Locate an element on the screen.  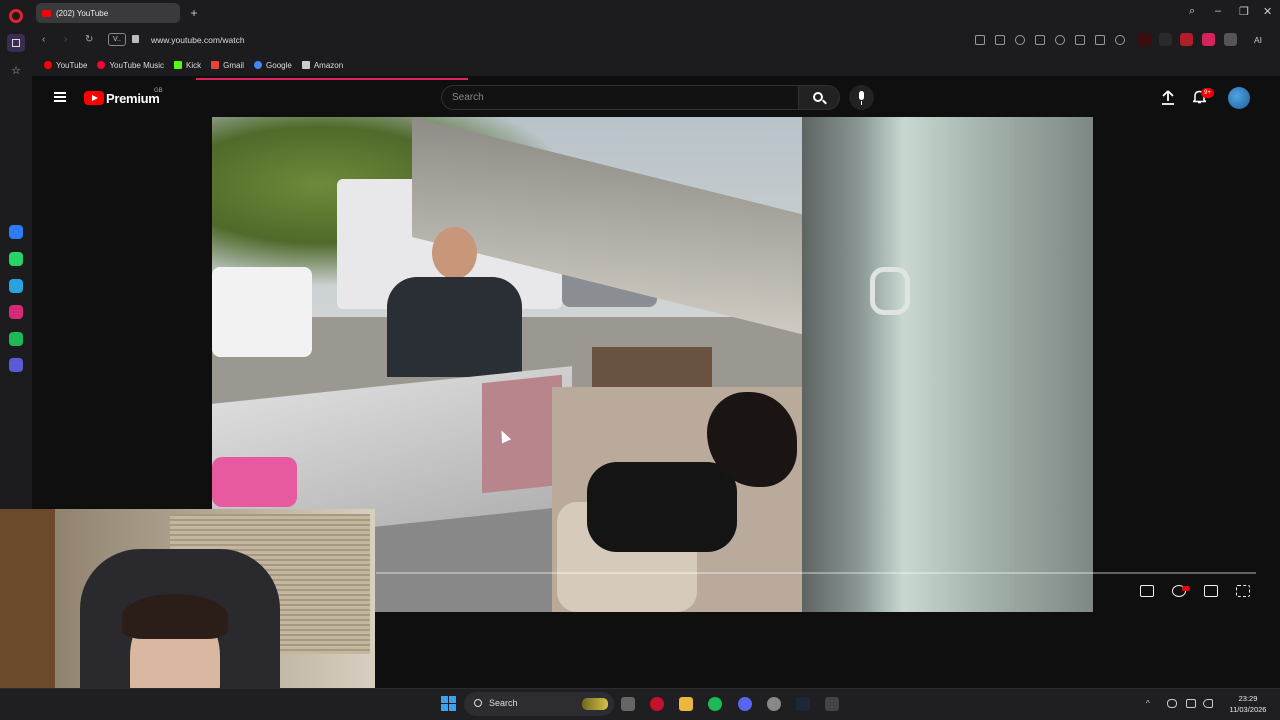
fullscreen-icon is located at coordinates (1243, 591).